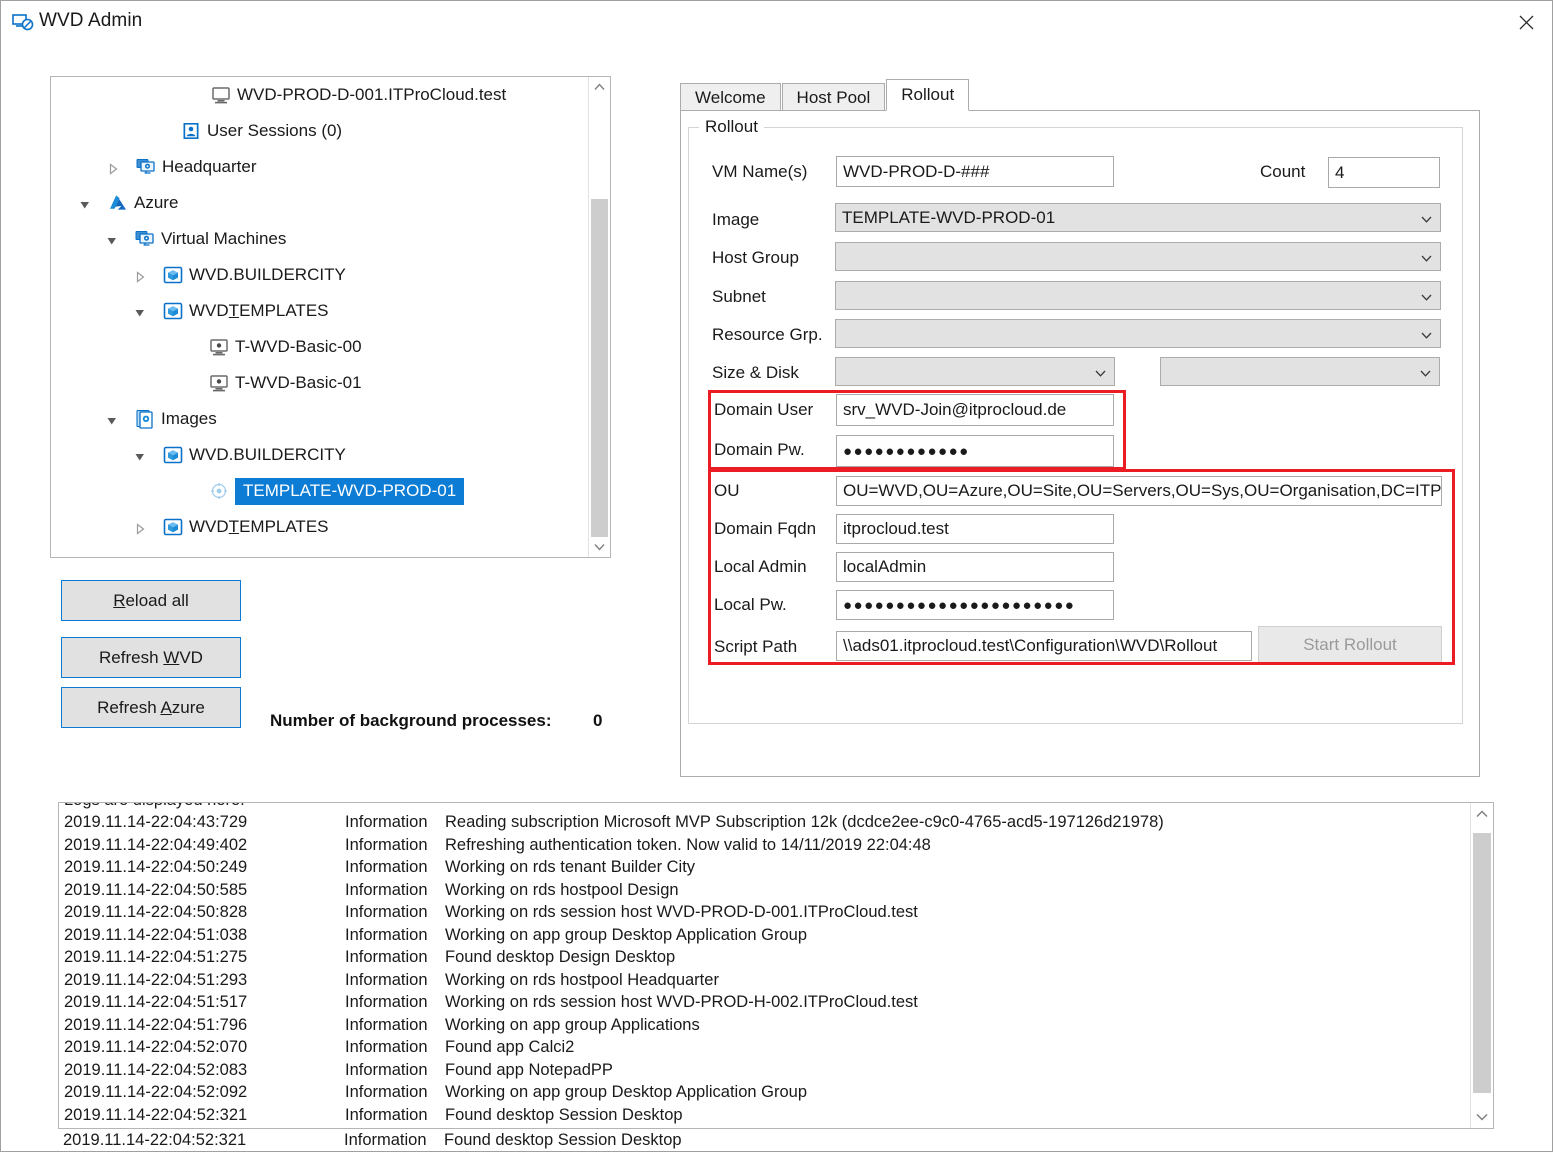  Describe the element at coordinates (156, 1092) in the screenshot. I see `log-timestamp: 2019.11.14-22:04:52:092` at that location.